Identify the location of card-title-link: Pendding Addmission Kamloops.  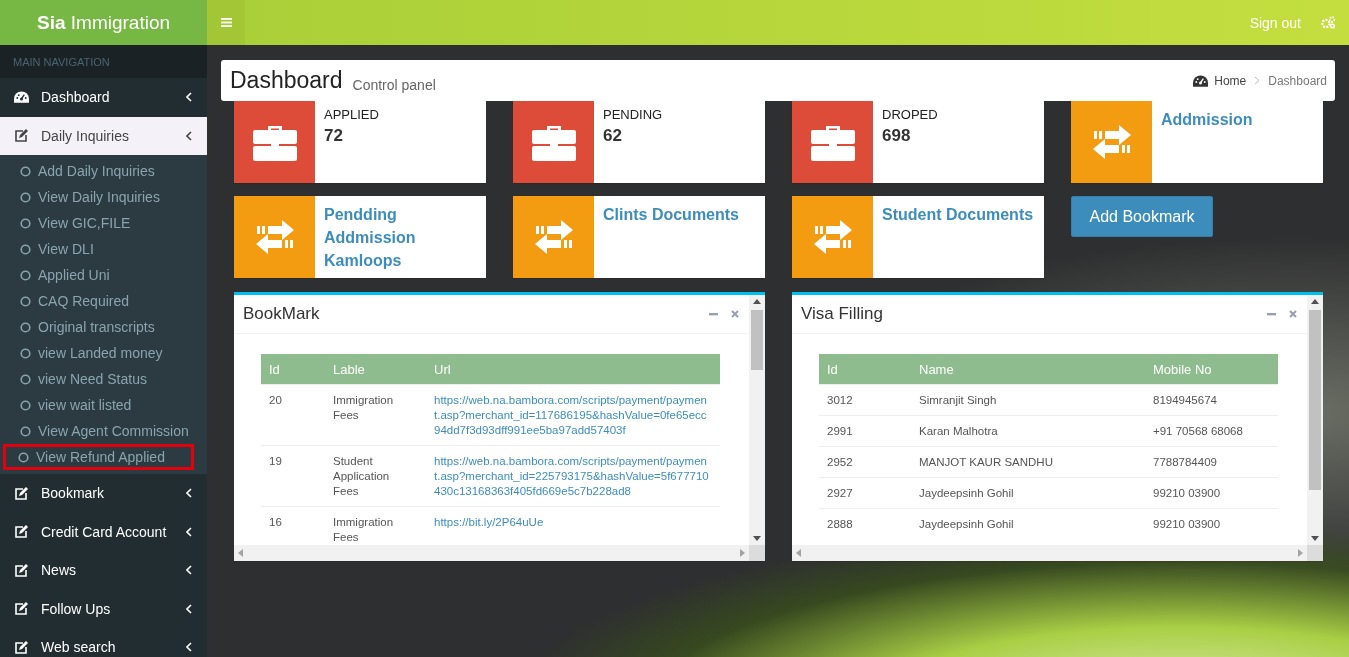
(400, 237).